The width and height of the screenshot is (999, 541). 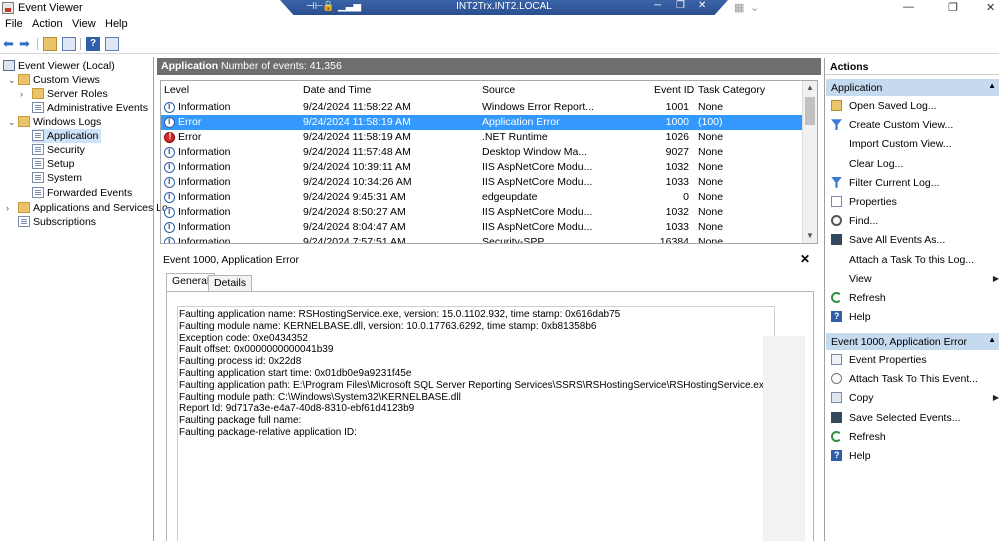 What do you see at coordinates (59, 122) in the screenshot?
I see `tree-item-windows-logs: Windows Logs` at bounding box center [59, 122].